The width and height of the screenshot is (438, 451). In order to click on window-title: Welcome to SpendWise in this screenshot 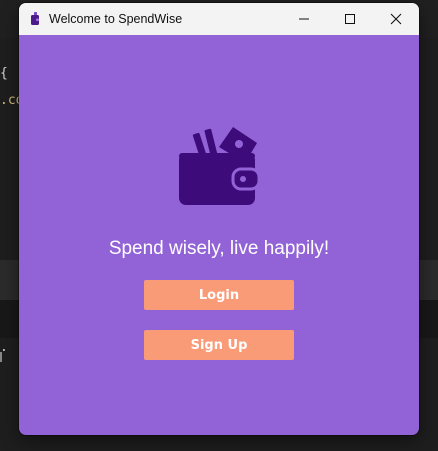, I will do `click(116, 19)`.